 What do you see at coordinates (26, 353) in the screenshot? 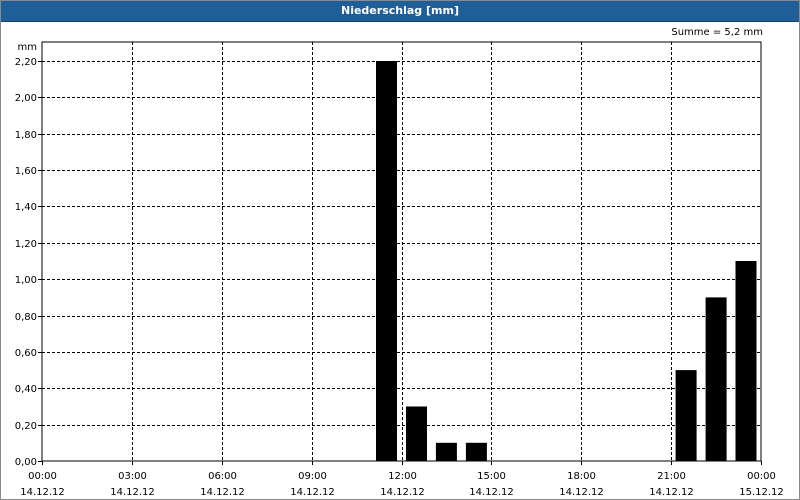
I see `y-tick-label: 0,60` at bounding box center [26, 353].